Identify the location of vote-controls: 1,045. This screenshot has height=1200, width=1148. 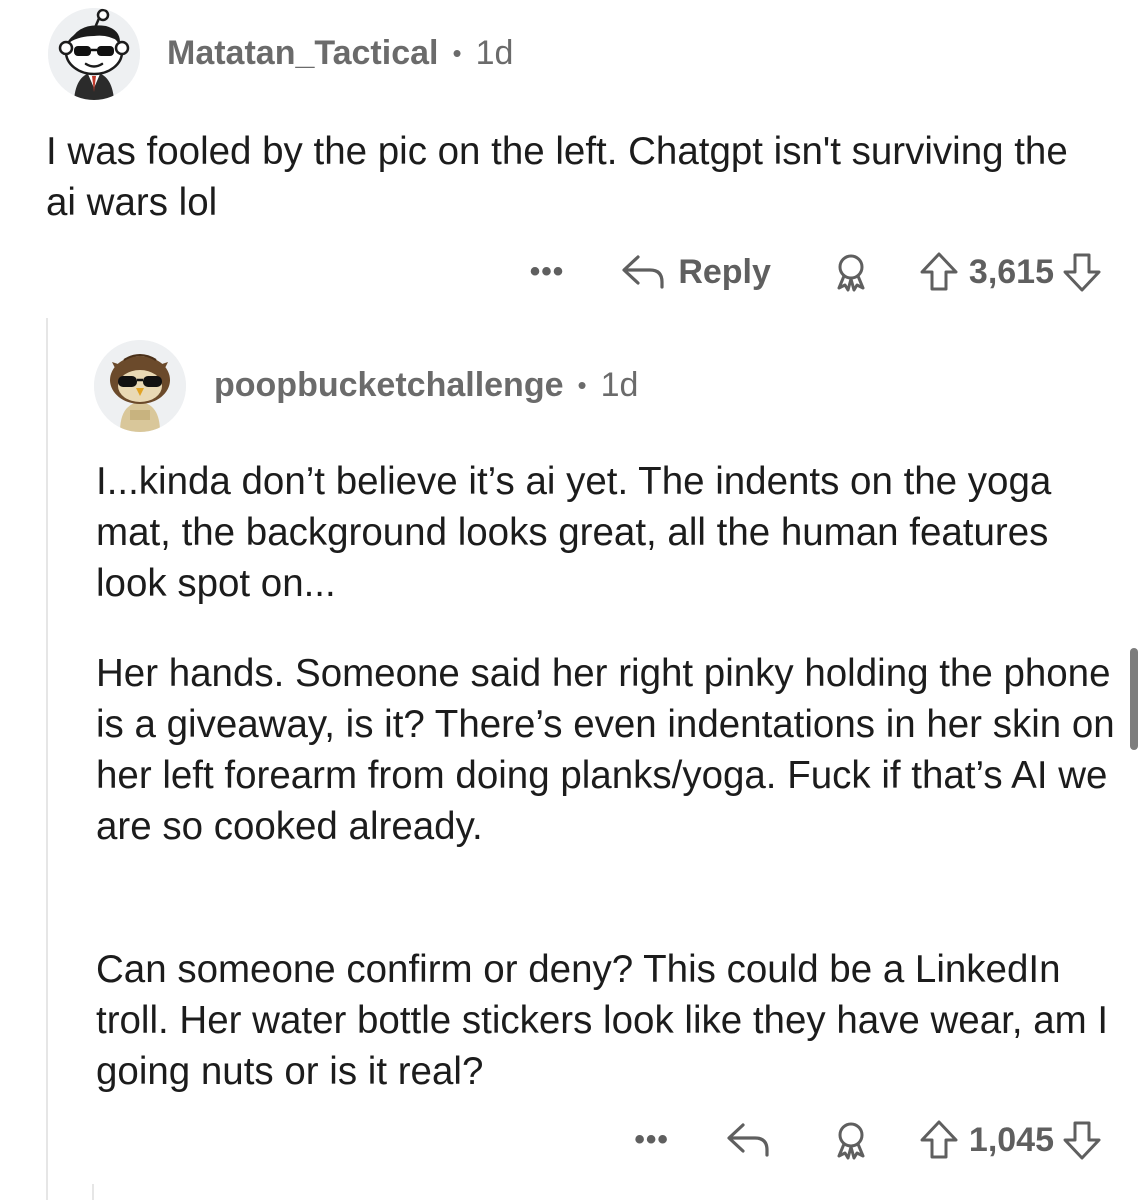
(1010, 1140).